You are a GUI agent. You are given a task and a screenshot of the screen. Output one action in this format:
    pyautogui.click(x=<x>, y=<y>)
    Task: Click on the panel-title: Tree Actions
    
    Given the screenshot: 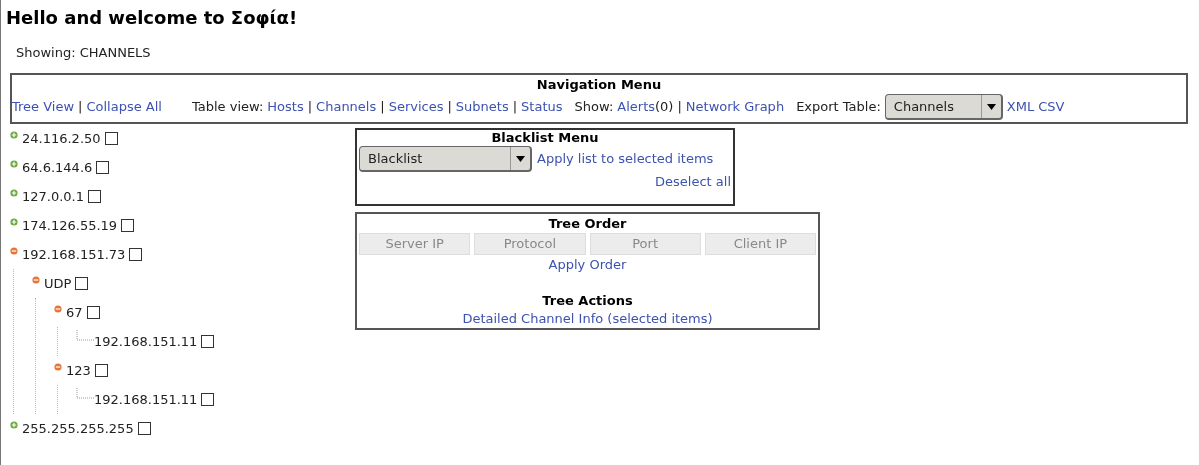 What is the action you would take?
    pyautogui.click(x=587, y=300)
    